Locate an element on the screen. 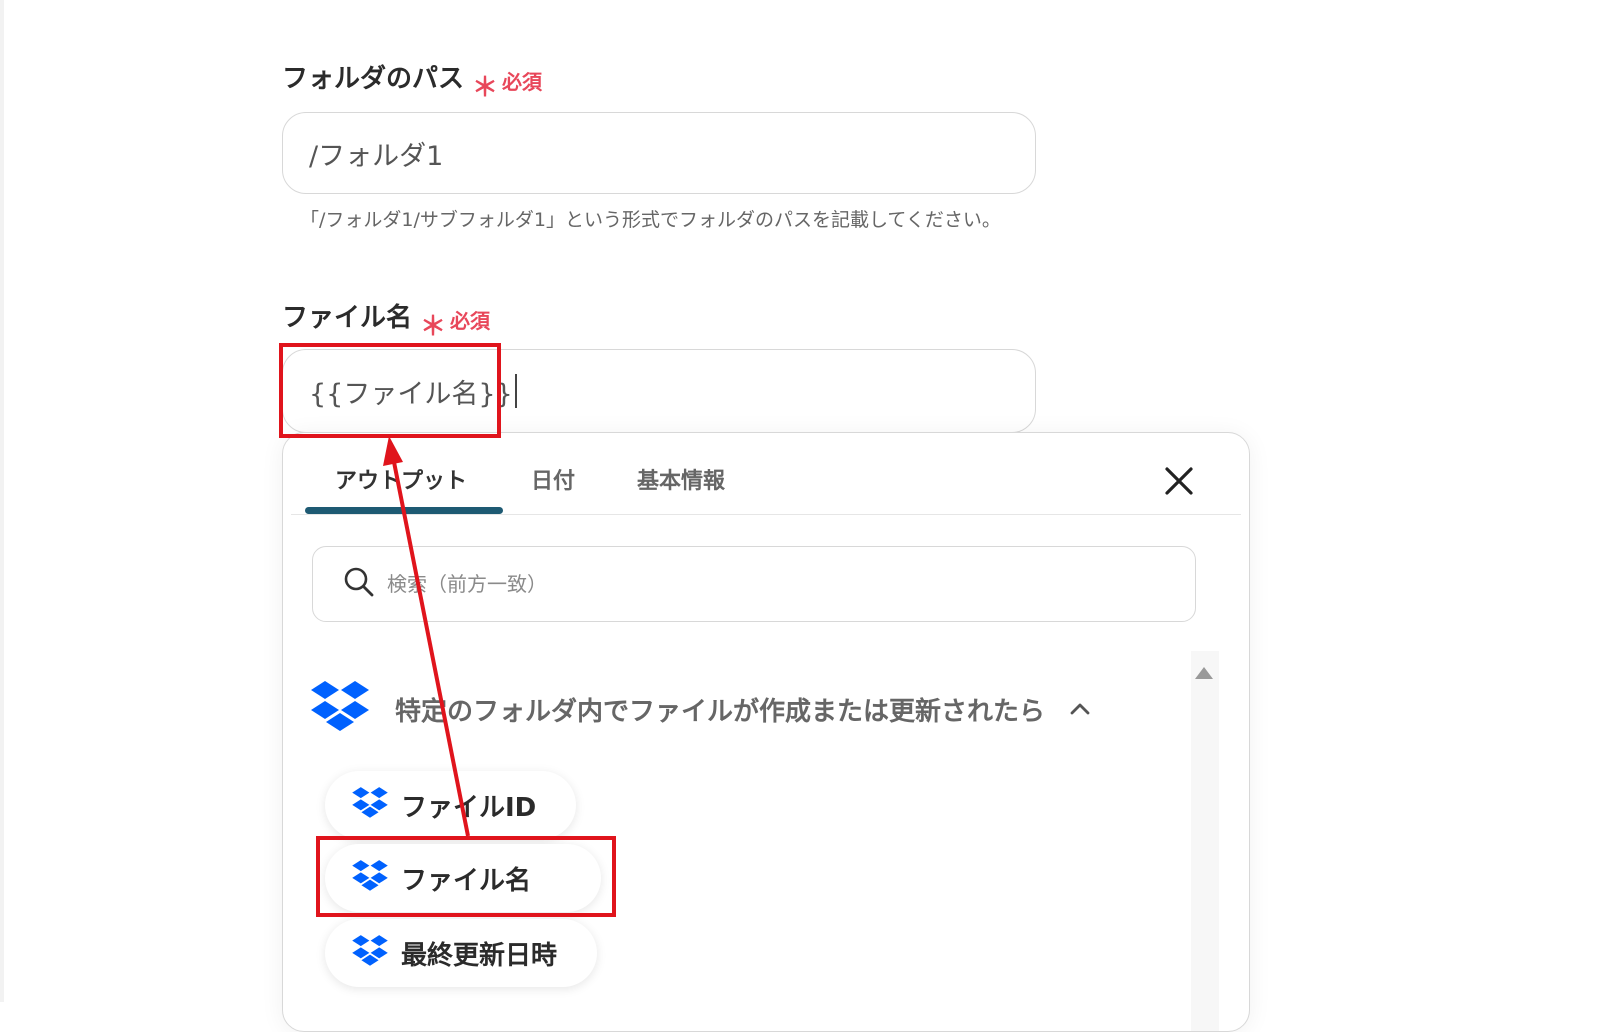 This screenshot has height=1032, width=1600. folder-path-hint: 「/フォルダ1/サブフォルダ1」という形式でフォルダのパスを記載してください。 is located at coordinates (650, 220).